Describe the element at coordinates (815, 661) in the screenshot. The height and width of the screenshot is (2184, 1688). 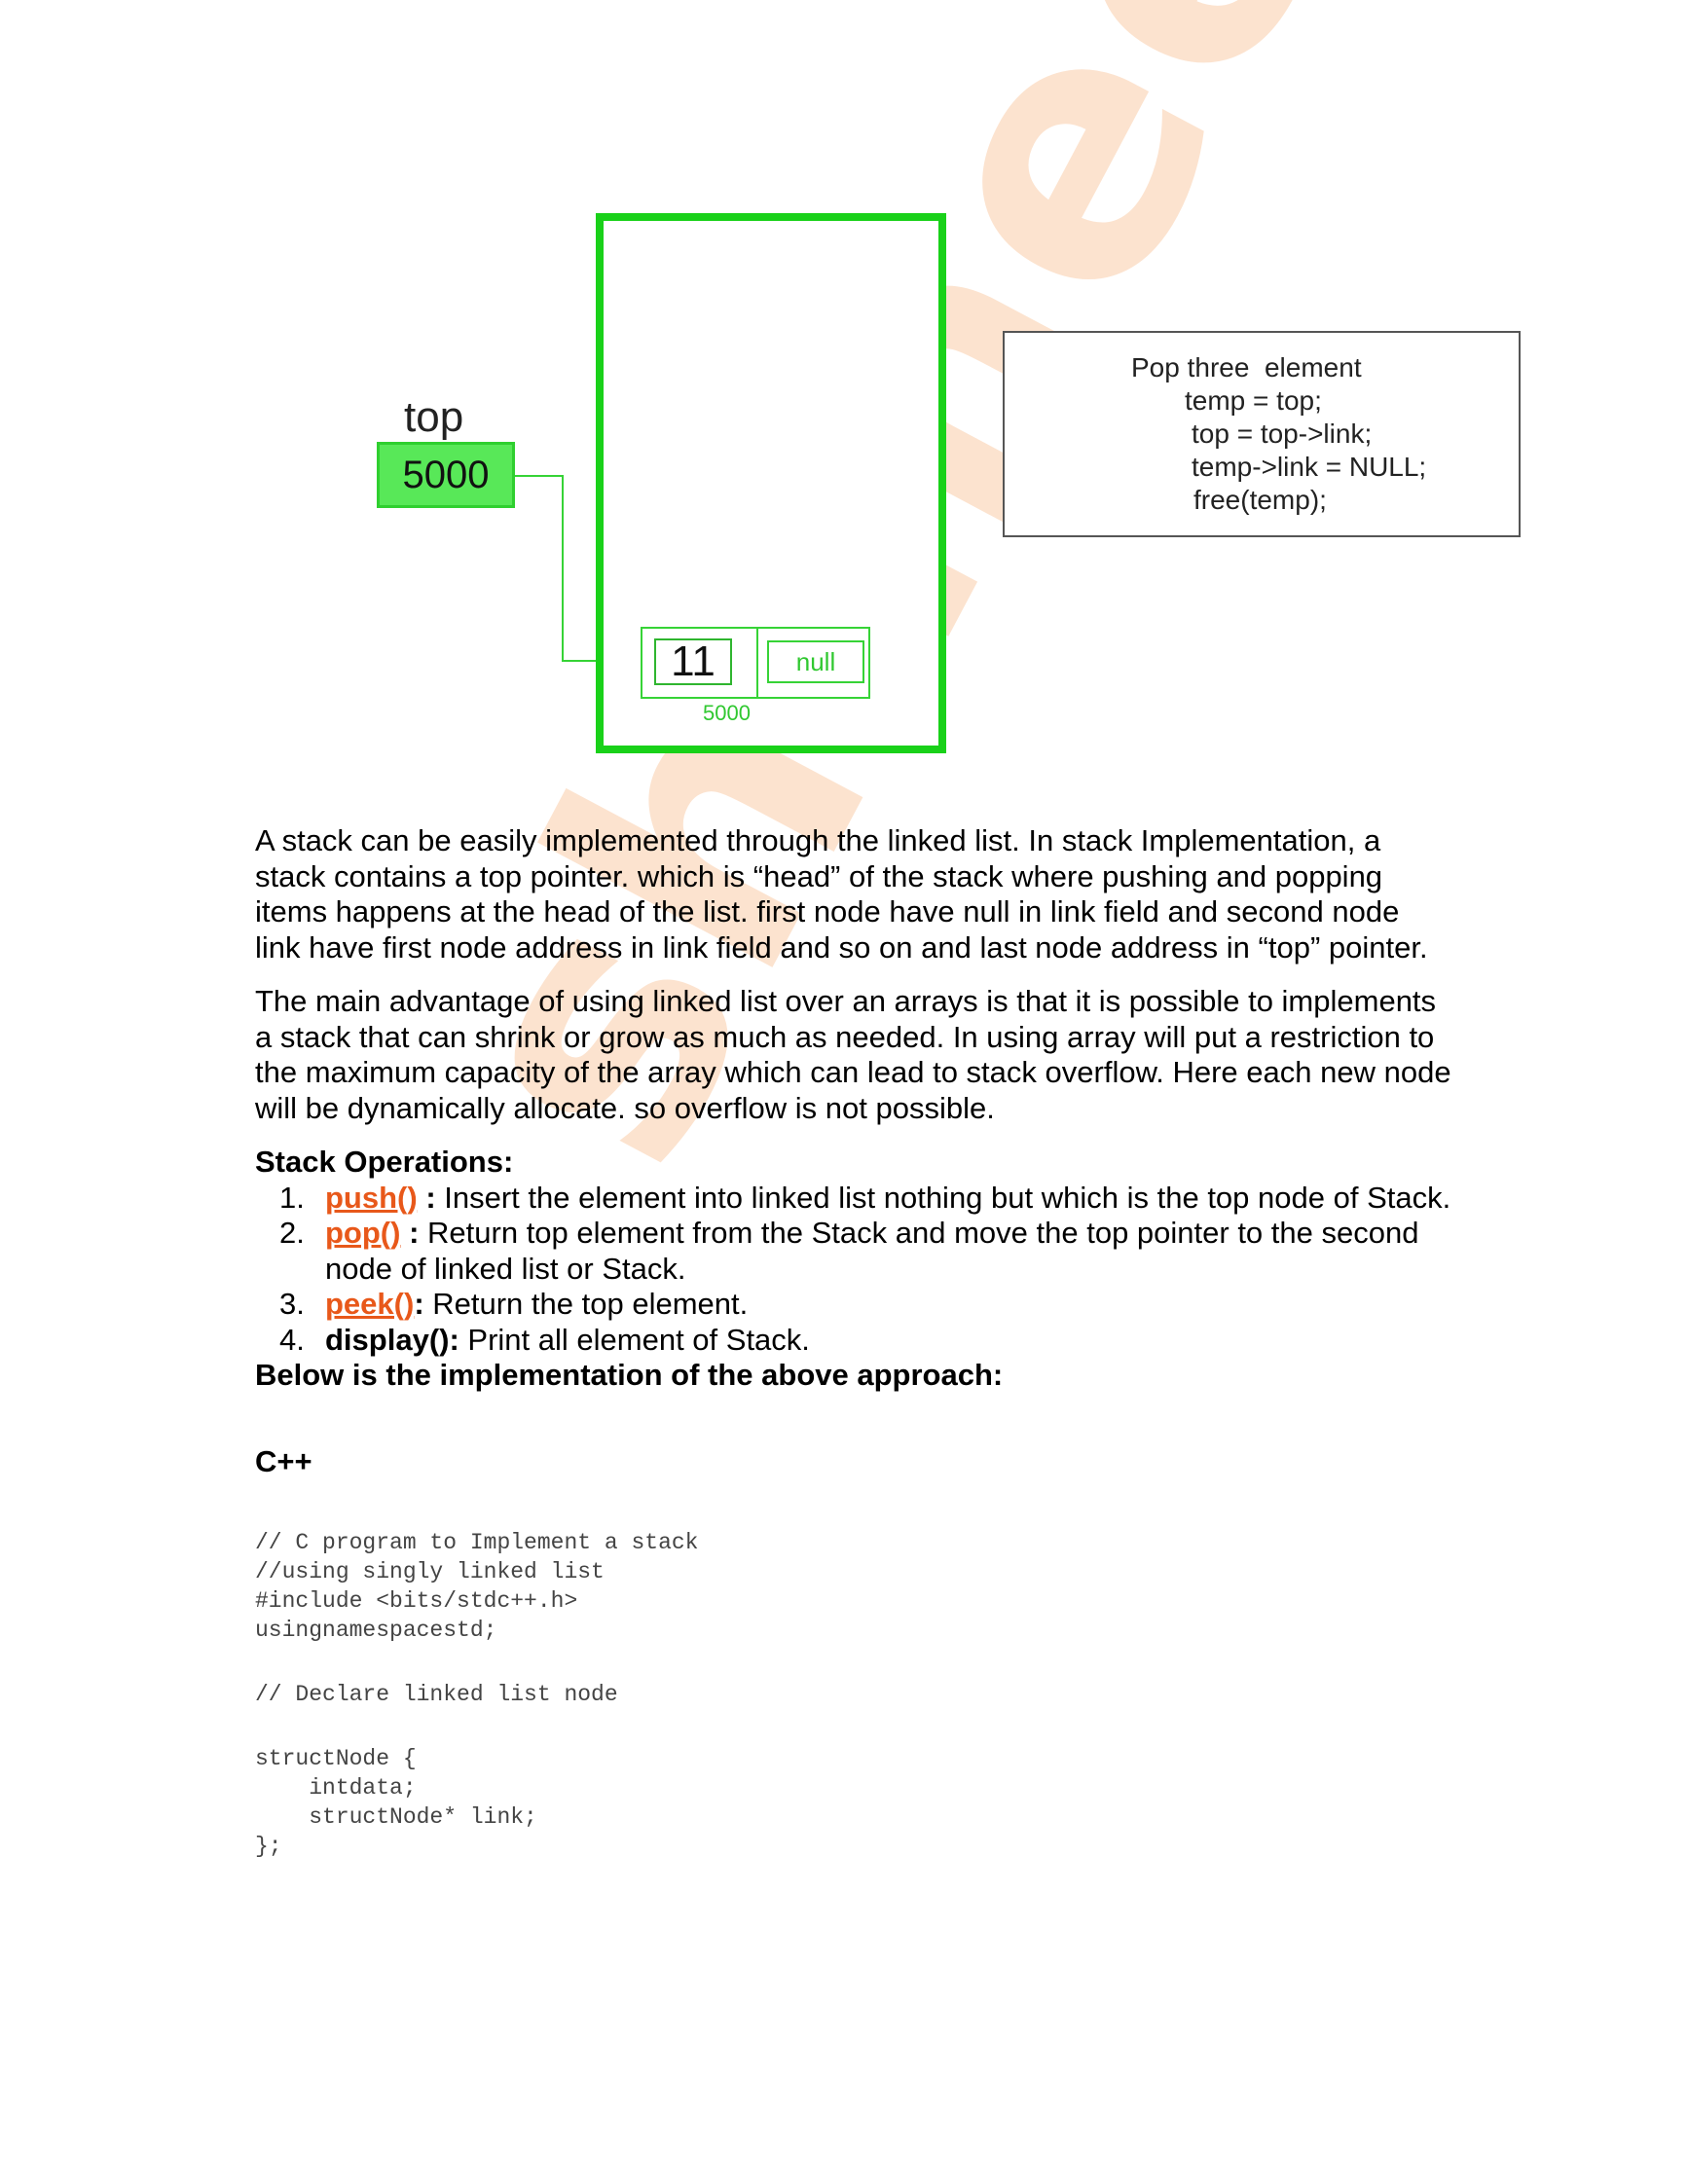
I see `node-link-field: null` at that location.